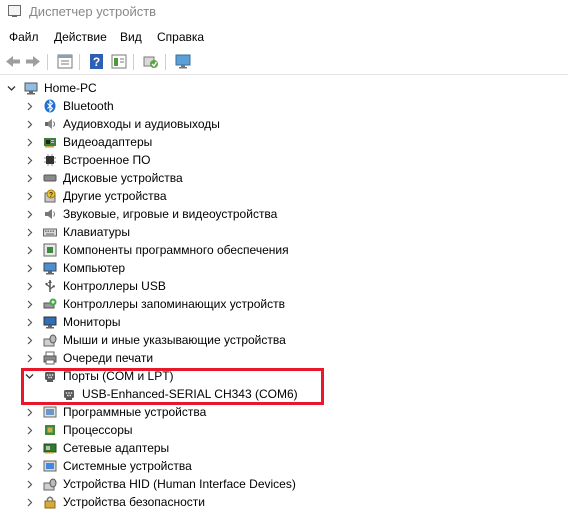 This screenshot has height=529, width=568. What do you see at coordinates (116, 448) in the screenshot?
I see `tree-category-label: Сетевые адаптеры` at bounding box center [116, 448].